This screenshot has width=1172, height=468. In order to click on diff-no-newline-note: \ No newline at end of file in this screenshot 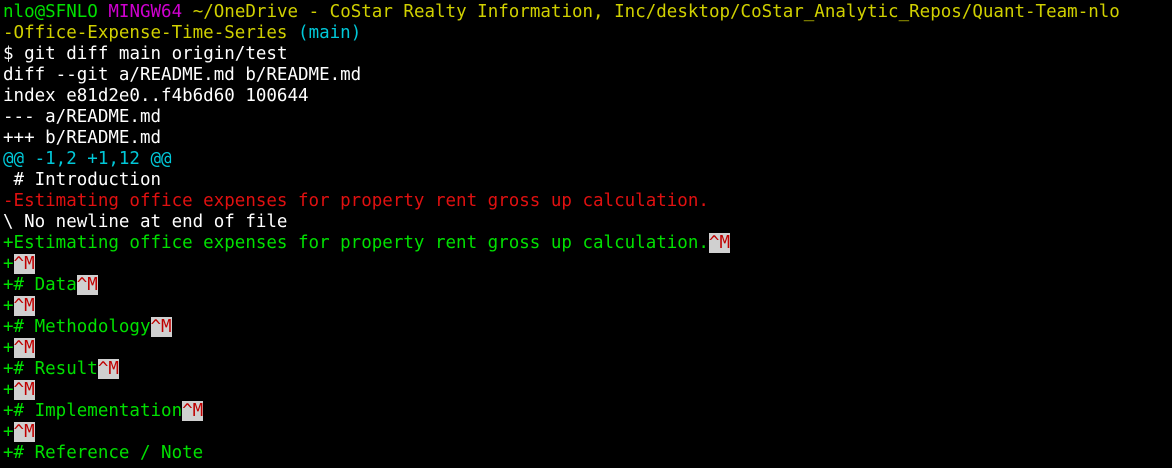, I will do `click(145, 222)`.